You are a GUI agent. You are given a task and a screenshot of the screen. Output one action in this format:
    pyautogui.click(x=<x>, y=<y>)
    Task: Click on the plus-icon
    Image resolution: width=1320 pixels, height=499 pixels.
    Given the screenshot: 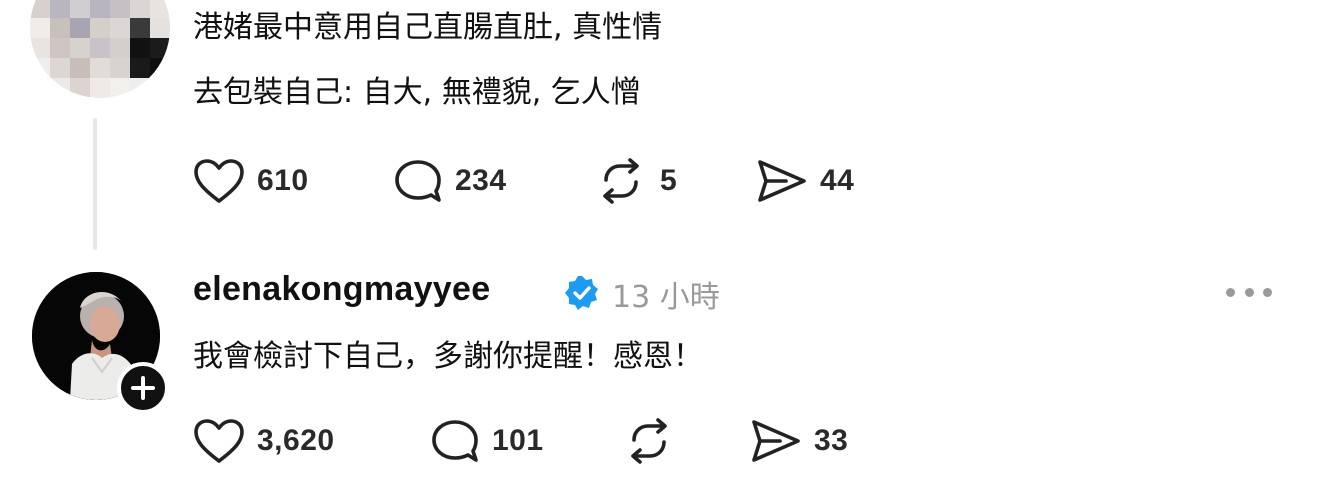 What is the action you would take?
    pyautogui.click(x=143, y=388)
    